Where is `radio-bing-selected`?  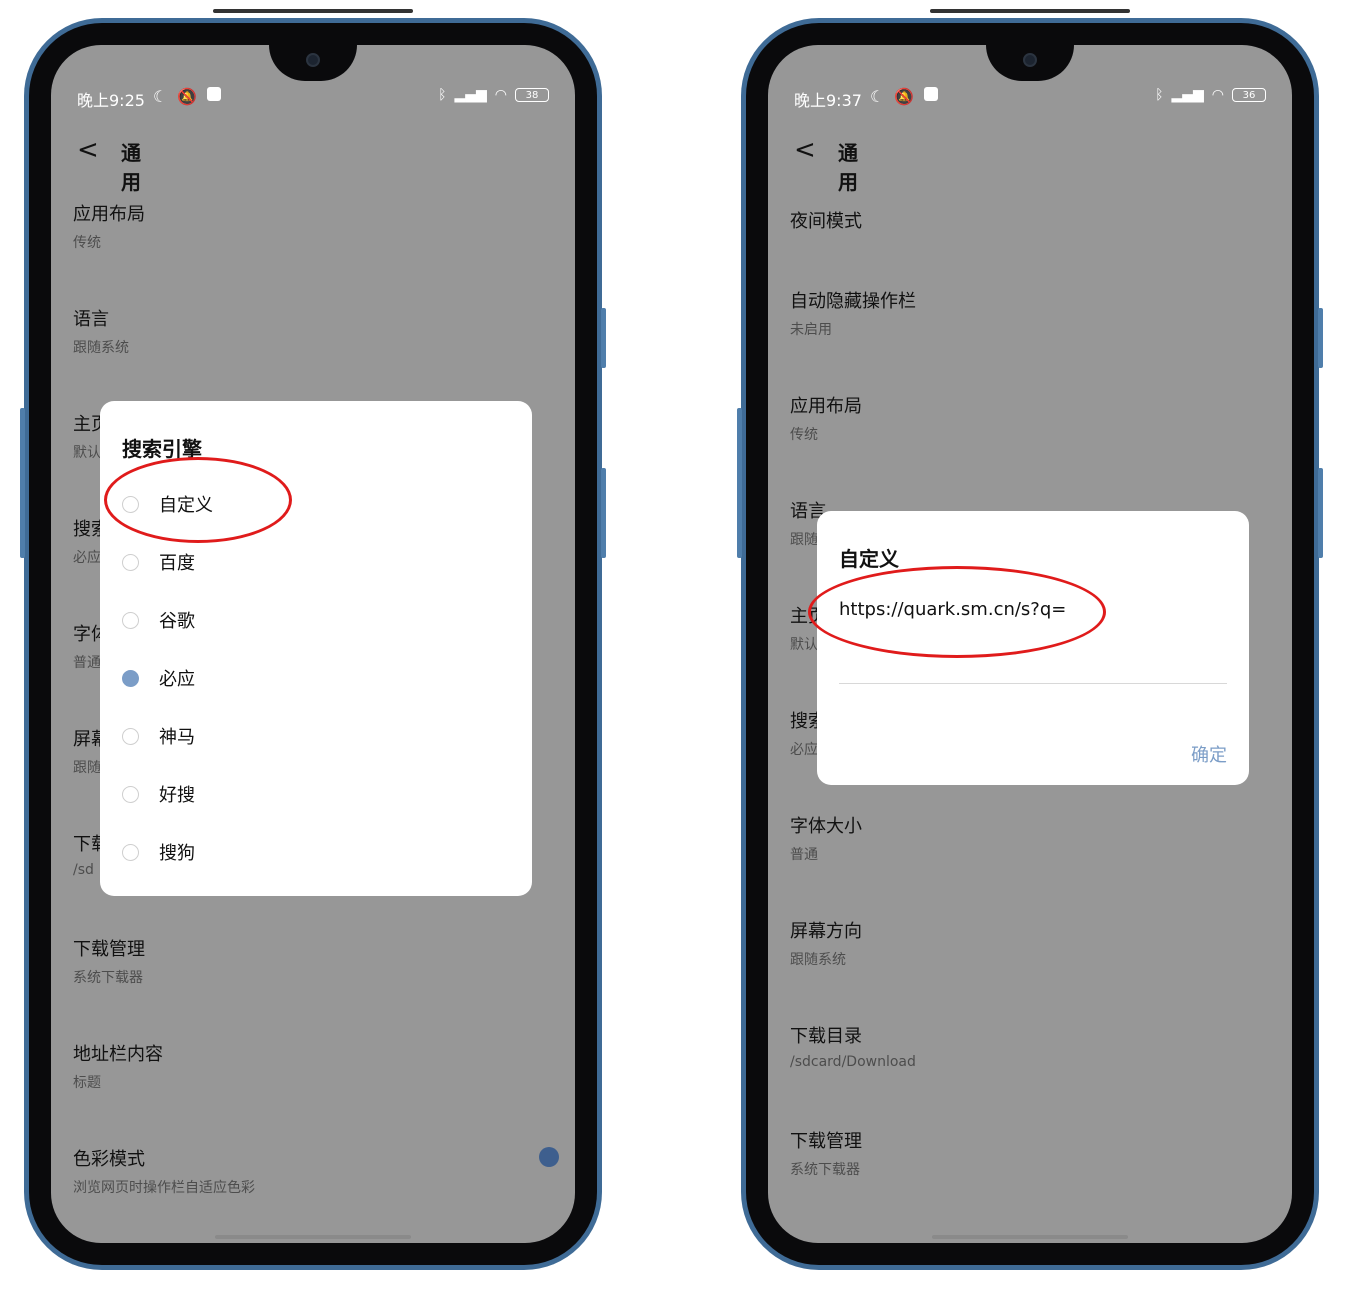 radio-bing-selected is located at coordinates (130, 678).